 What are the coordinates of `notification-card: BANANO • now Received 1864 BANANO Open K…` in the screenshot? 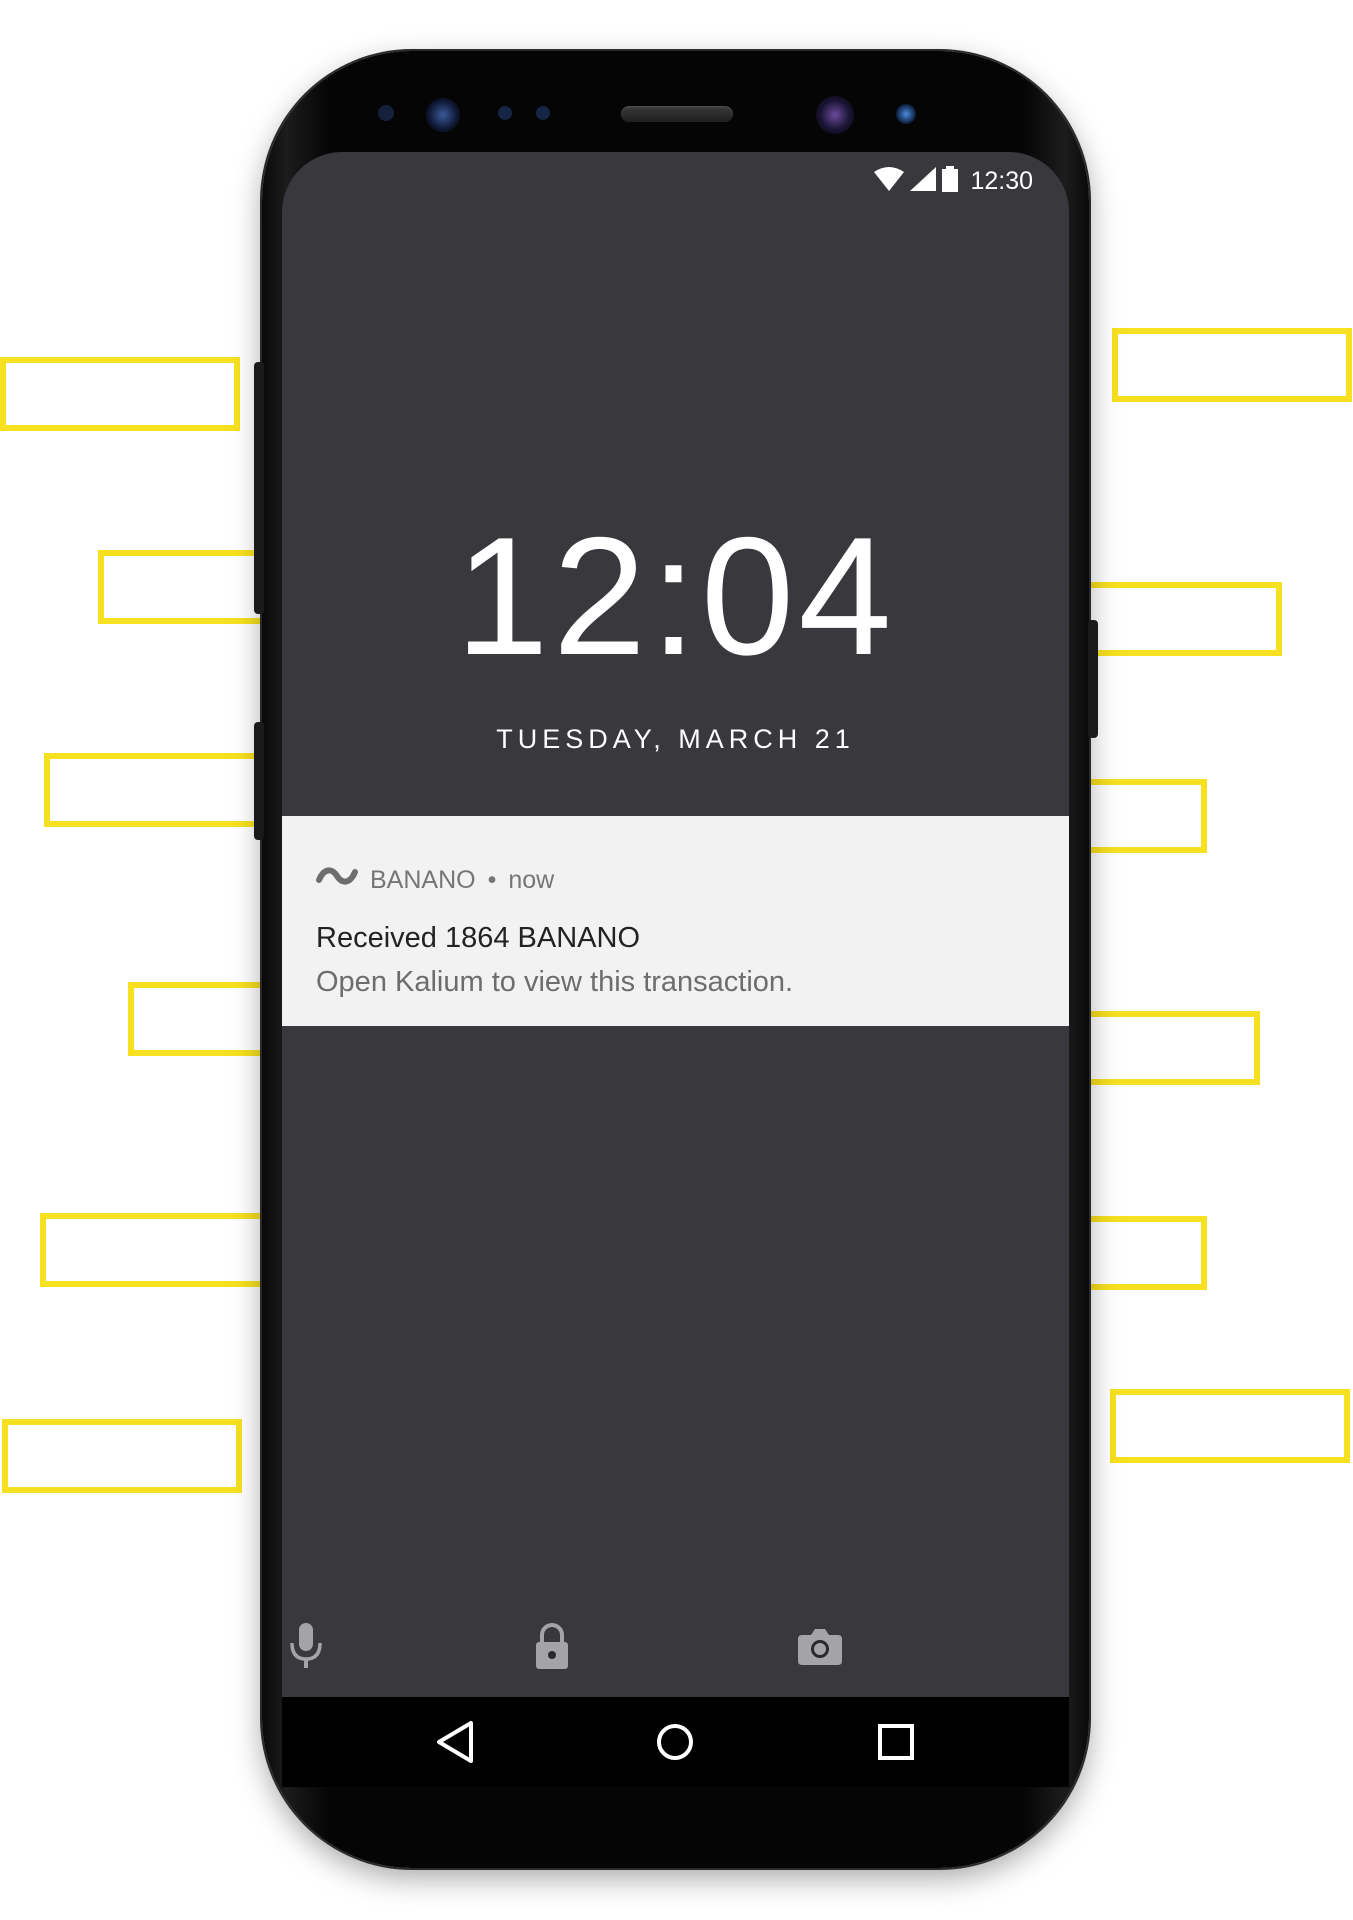 It's located at (675, 921).